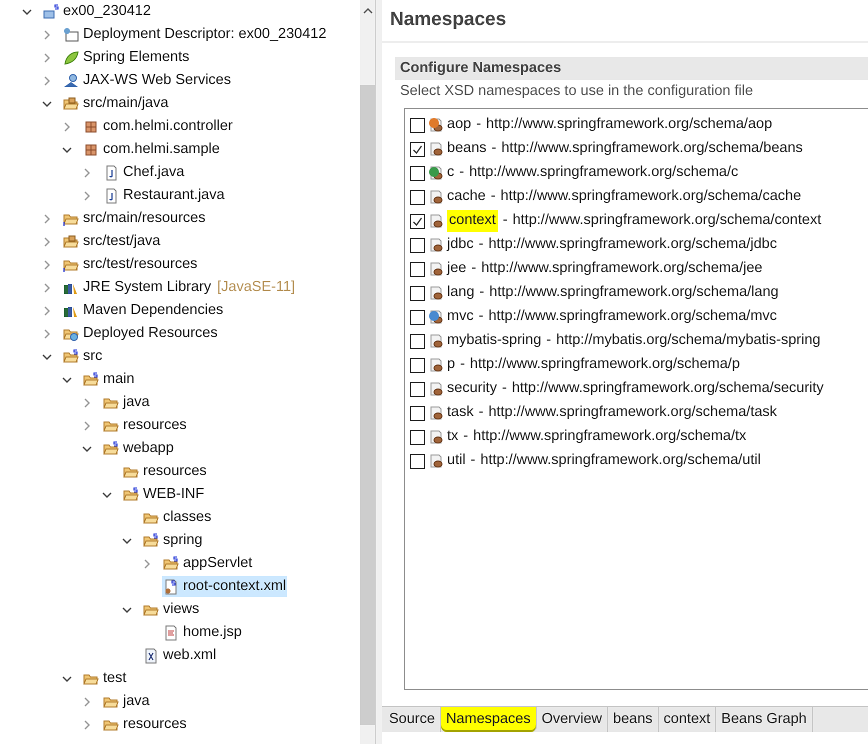 Image resolution: width=868 pixels, height=744 pixels. Describe the element at coordinates (118, 379) in the screenshot. I see `tree-item: main` at that location.